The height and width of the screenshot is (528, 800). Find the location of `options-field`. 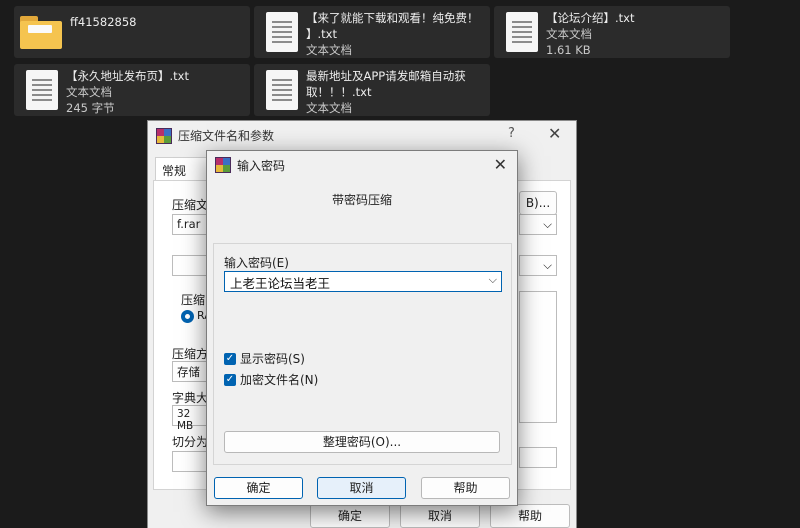

options-field is located at coordinates (538, 457).